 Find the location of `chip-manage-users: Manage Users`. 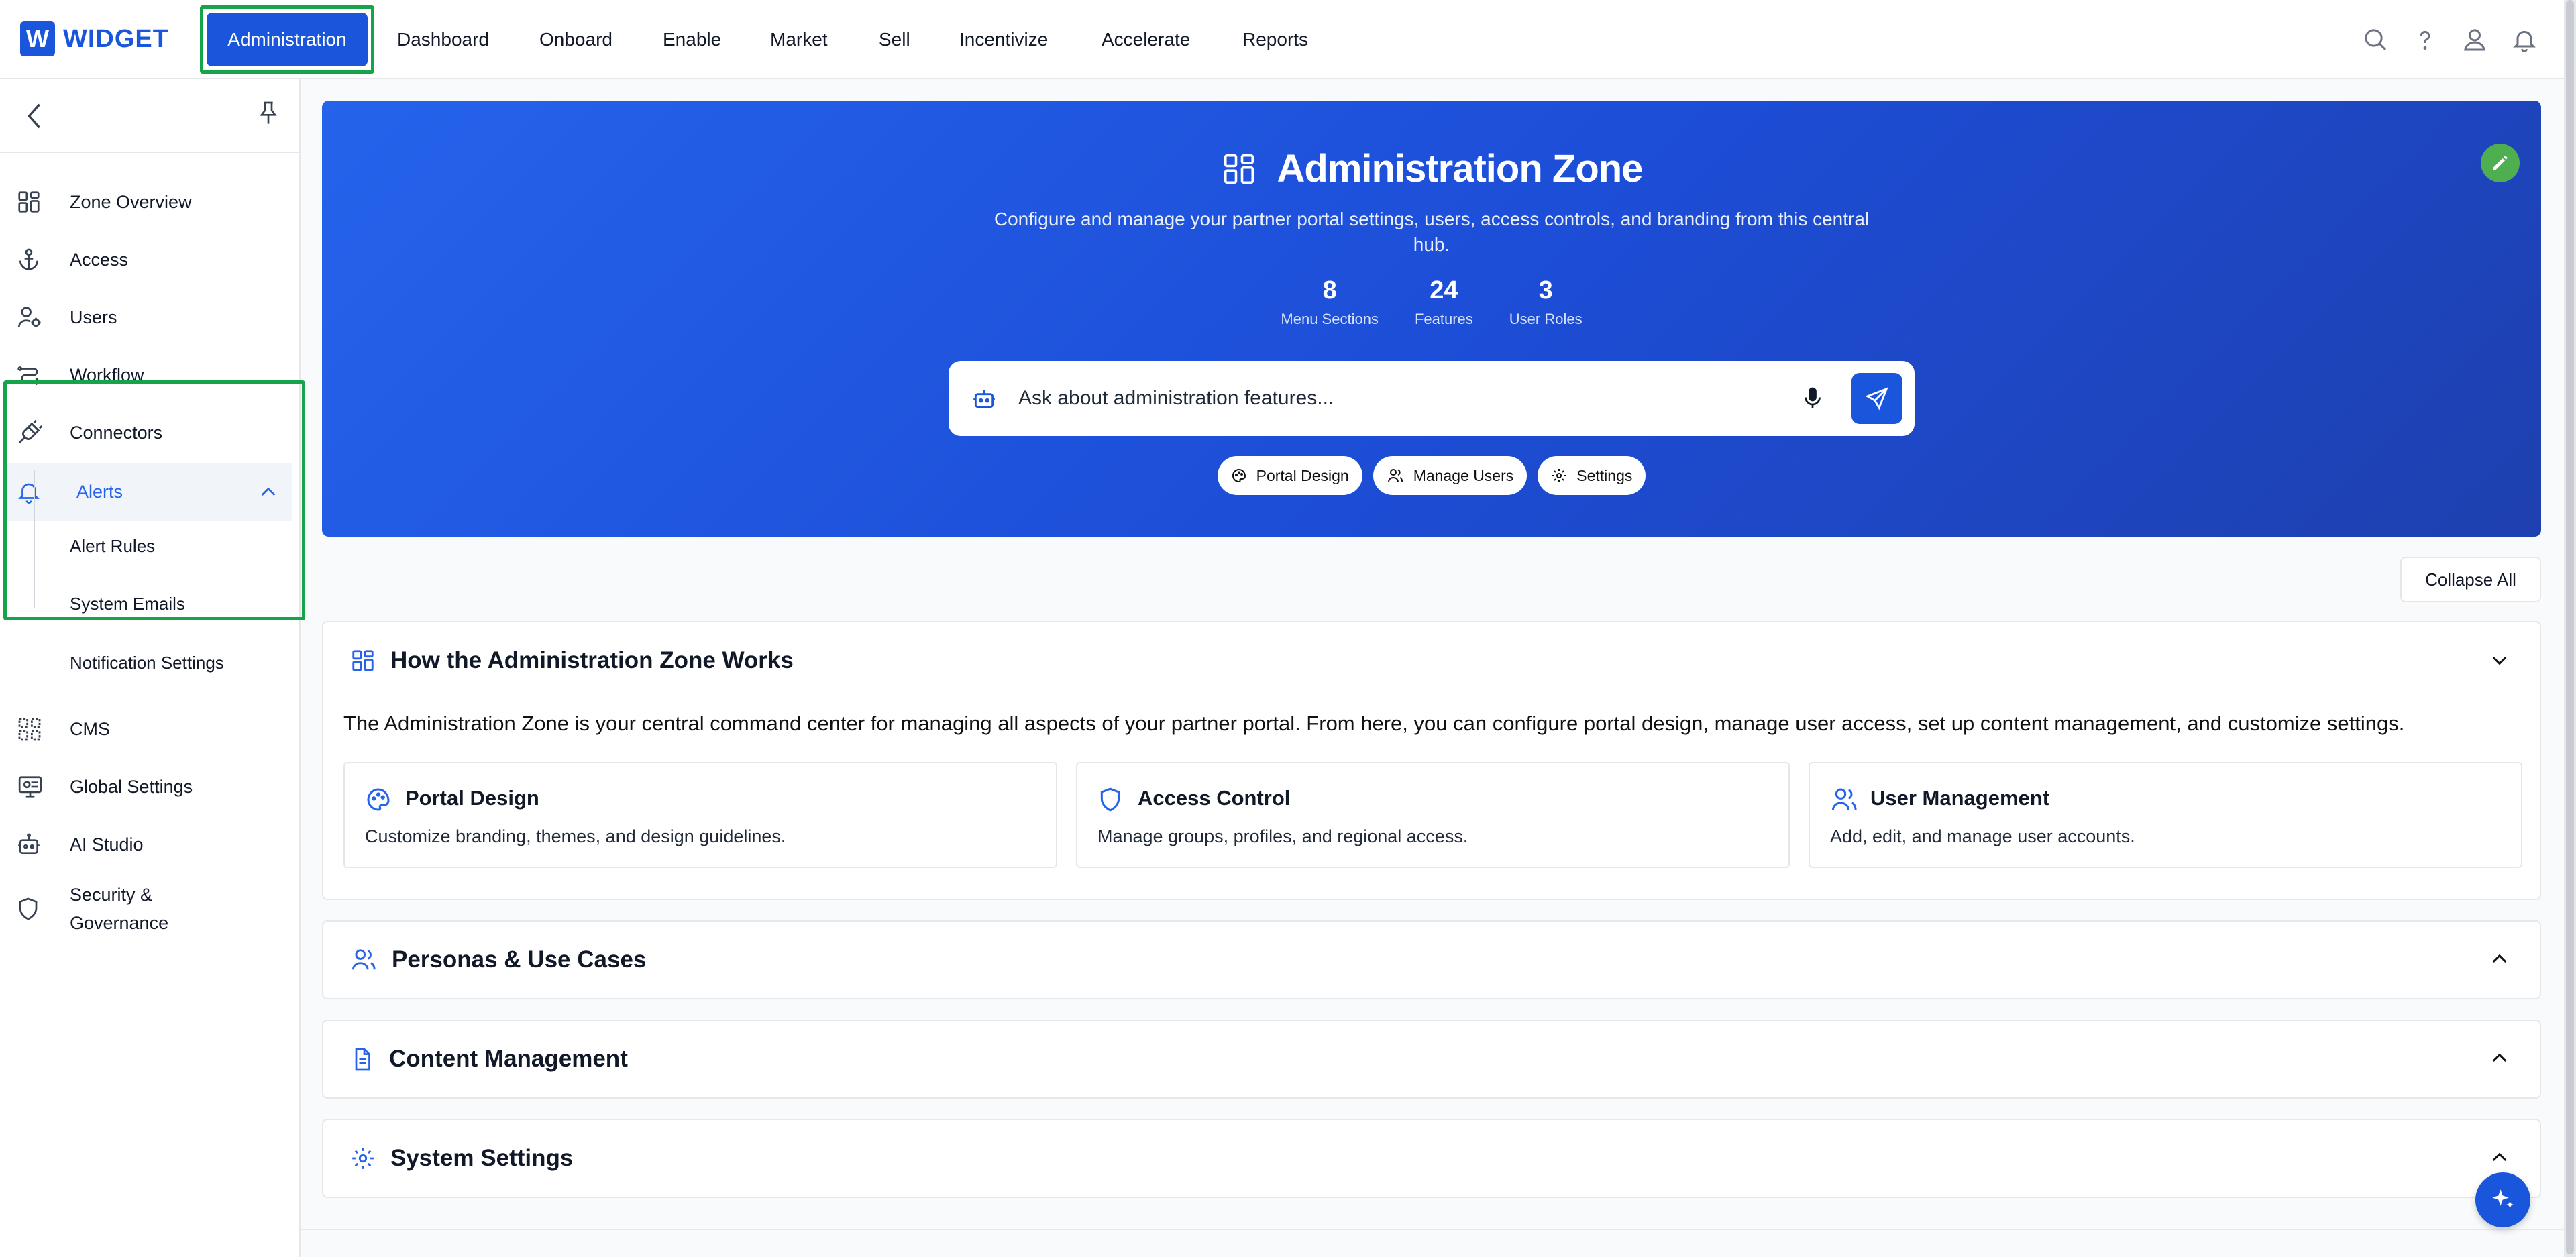

chip-manage-users: Manage Users is located at coordinates (1450, 476).